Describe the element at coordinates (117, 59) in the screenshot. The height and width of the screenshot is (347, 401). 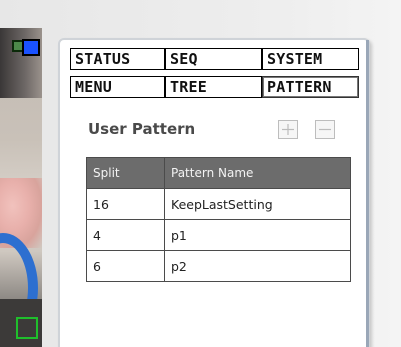
I see `tab-status: STATUS` at that location.